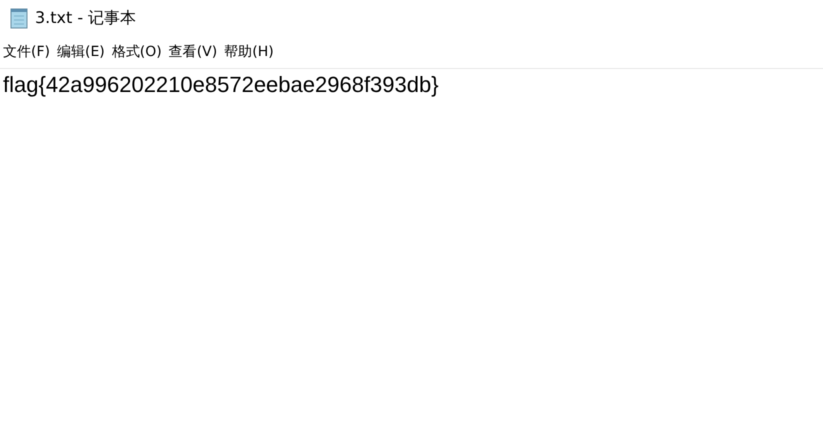  I want to click on menu-item: 格式(O), so click(137, 52).